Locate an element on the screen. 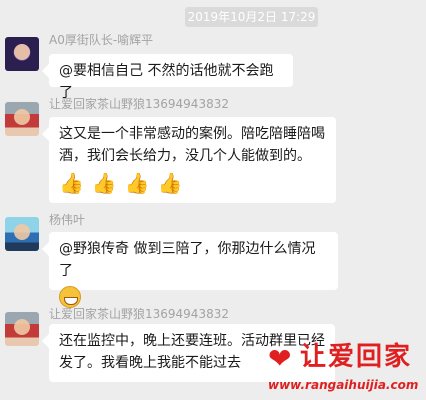 The width and height of the screenshot is (426, 400). message-text: @野狼传奇 做到三陪了，你那边什么情况了 is located at coordinates (187, 260).